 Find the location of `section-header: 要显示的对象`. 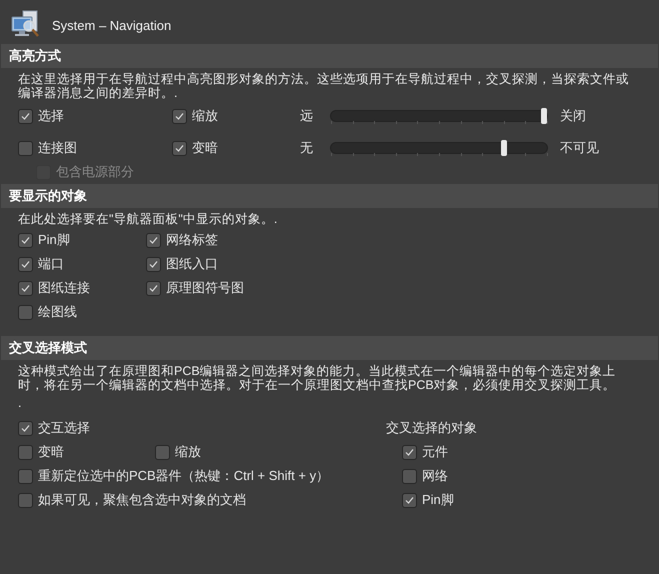

section-header: 要显示的对象 is located at coordinates (329, 196).